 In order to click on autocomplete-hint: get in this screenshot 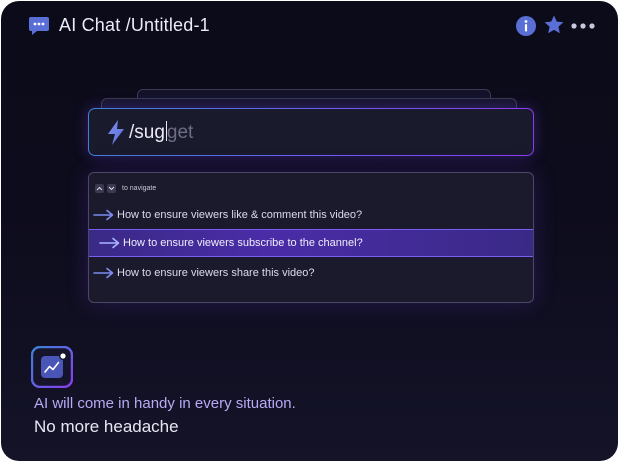, I will do `click(180, 132)`.